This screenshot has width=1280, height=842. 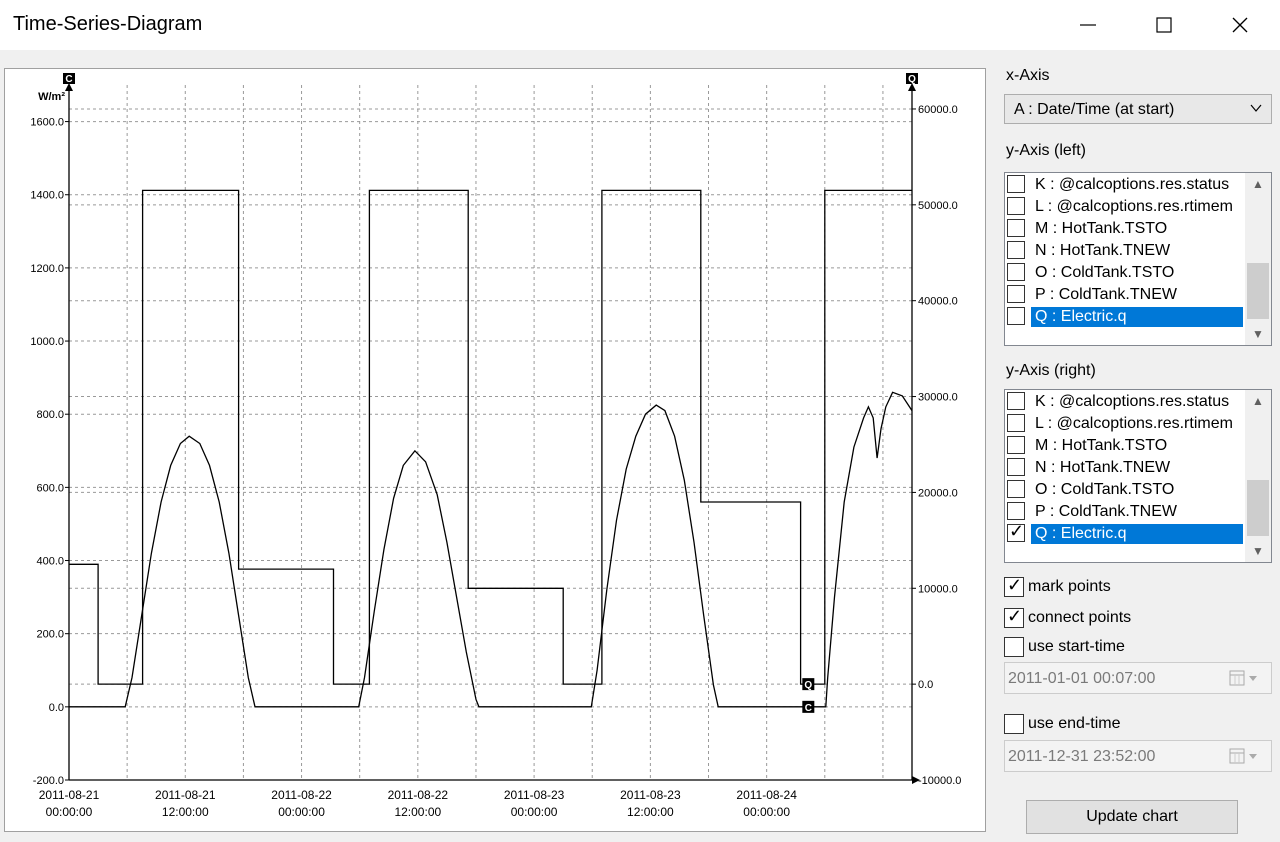 What do you see at coordinates (938, 206) in the screenshot?
I see `y-right-tick-label: 50000.0` at bounding box center [938, 206].